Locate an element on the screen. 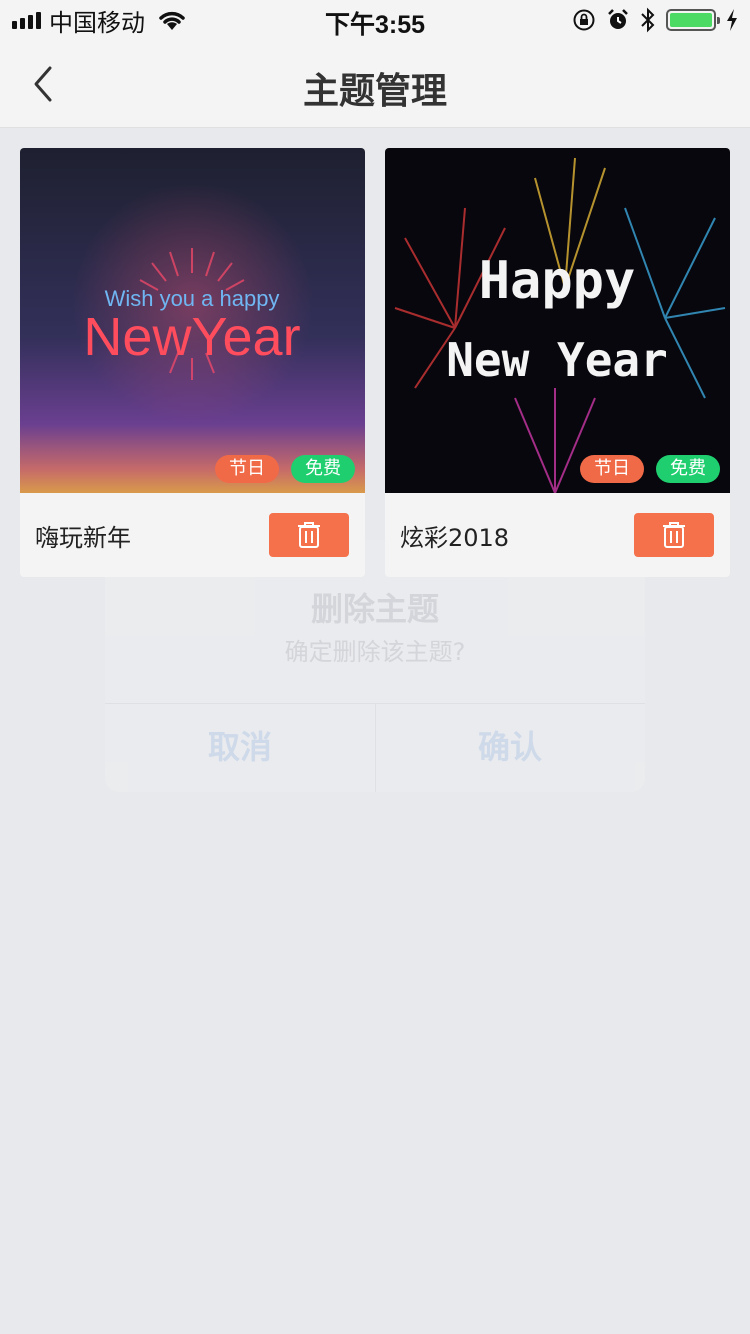 Image resolution: width=750 pixels, height=1334 pixels. dialog-title: 删除主题 is located at coordinates (374, 609).